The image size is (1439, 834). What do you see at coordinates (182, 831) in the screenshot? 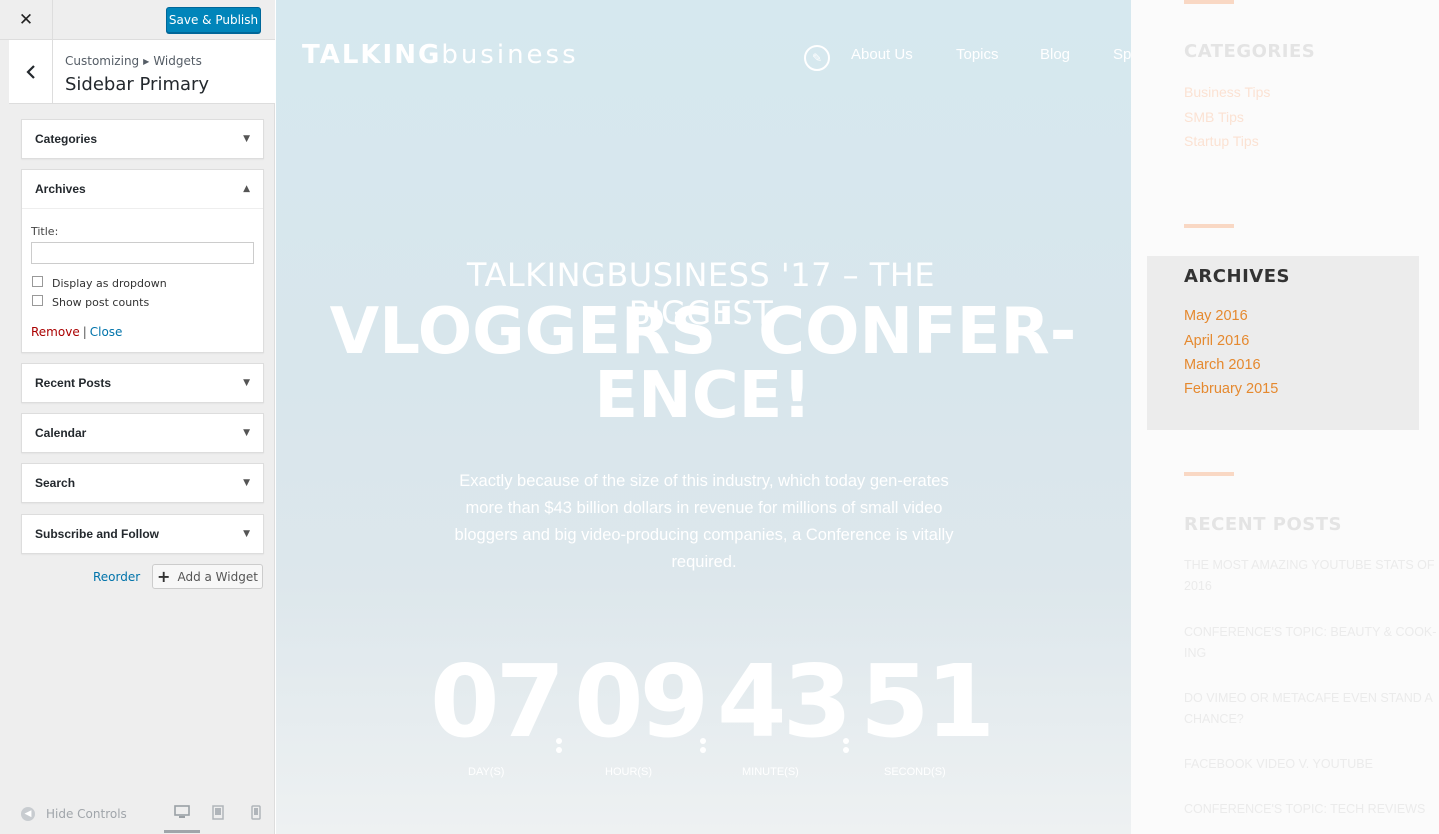
I see `active-device-indicator` at bounding box center [182, 831].